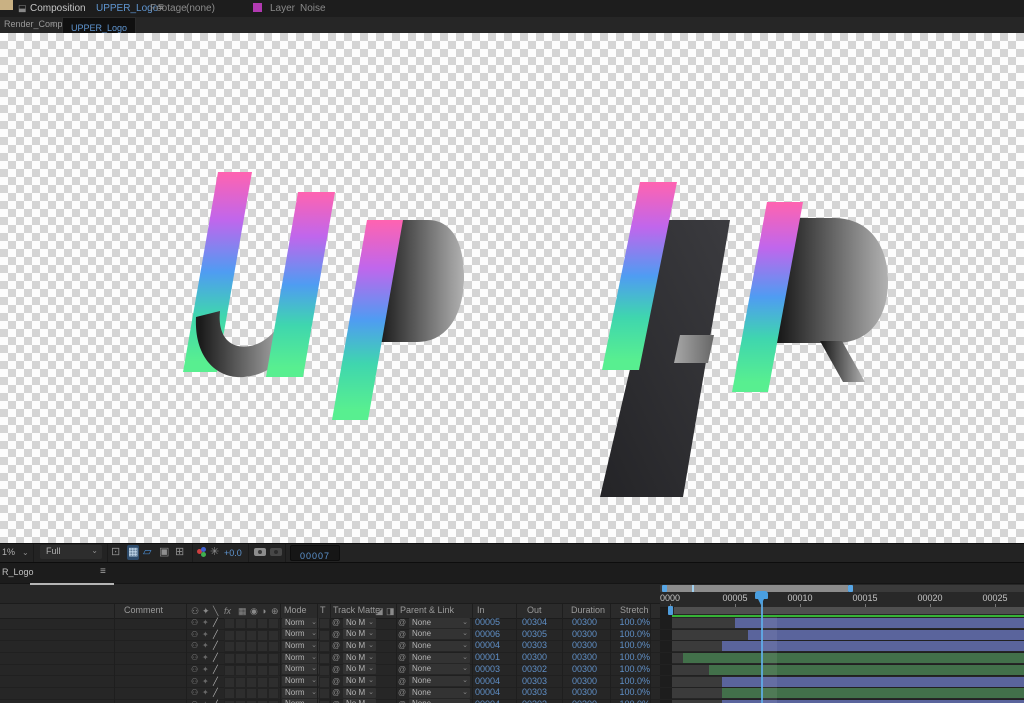 The image size is (1024, 703). What do you see at coordinates (323, 610) in the screenshot?
I see `column-t: T` at bounding box center [323, 610].